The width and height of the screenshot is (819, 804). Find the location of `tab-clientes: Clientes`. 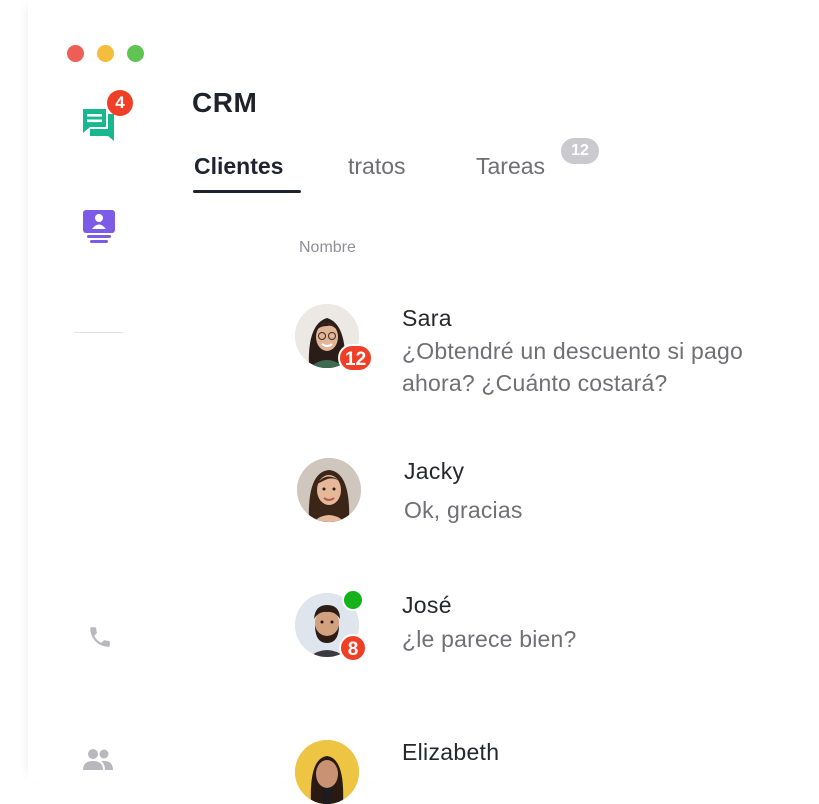

tab-clientes: Clientes is located at coordinates (238, 166).